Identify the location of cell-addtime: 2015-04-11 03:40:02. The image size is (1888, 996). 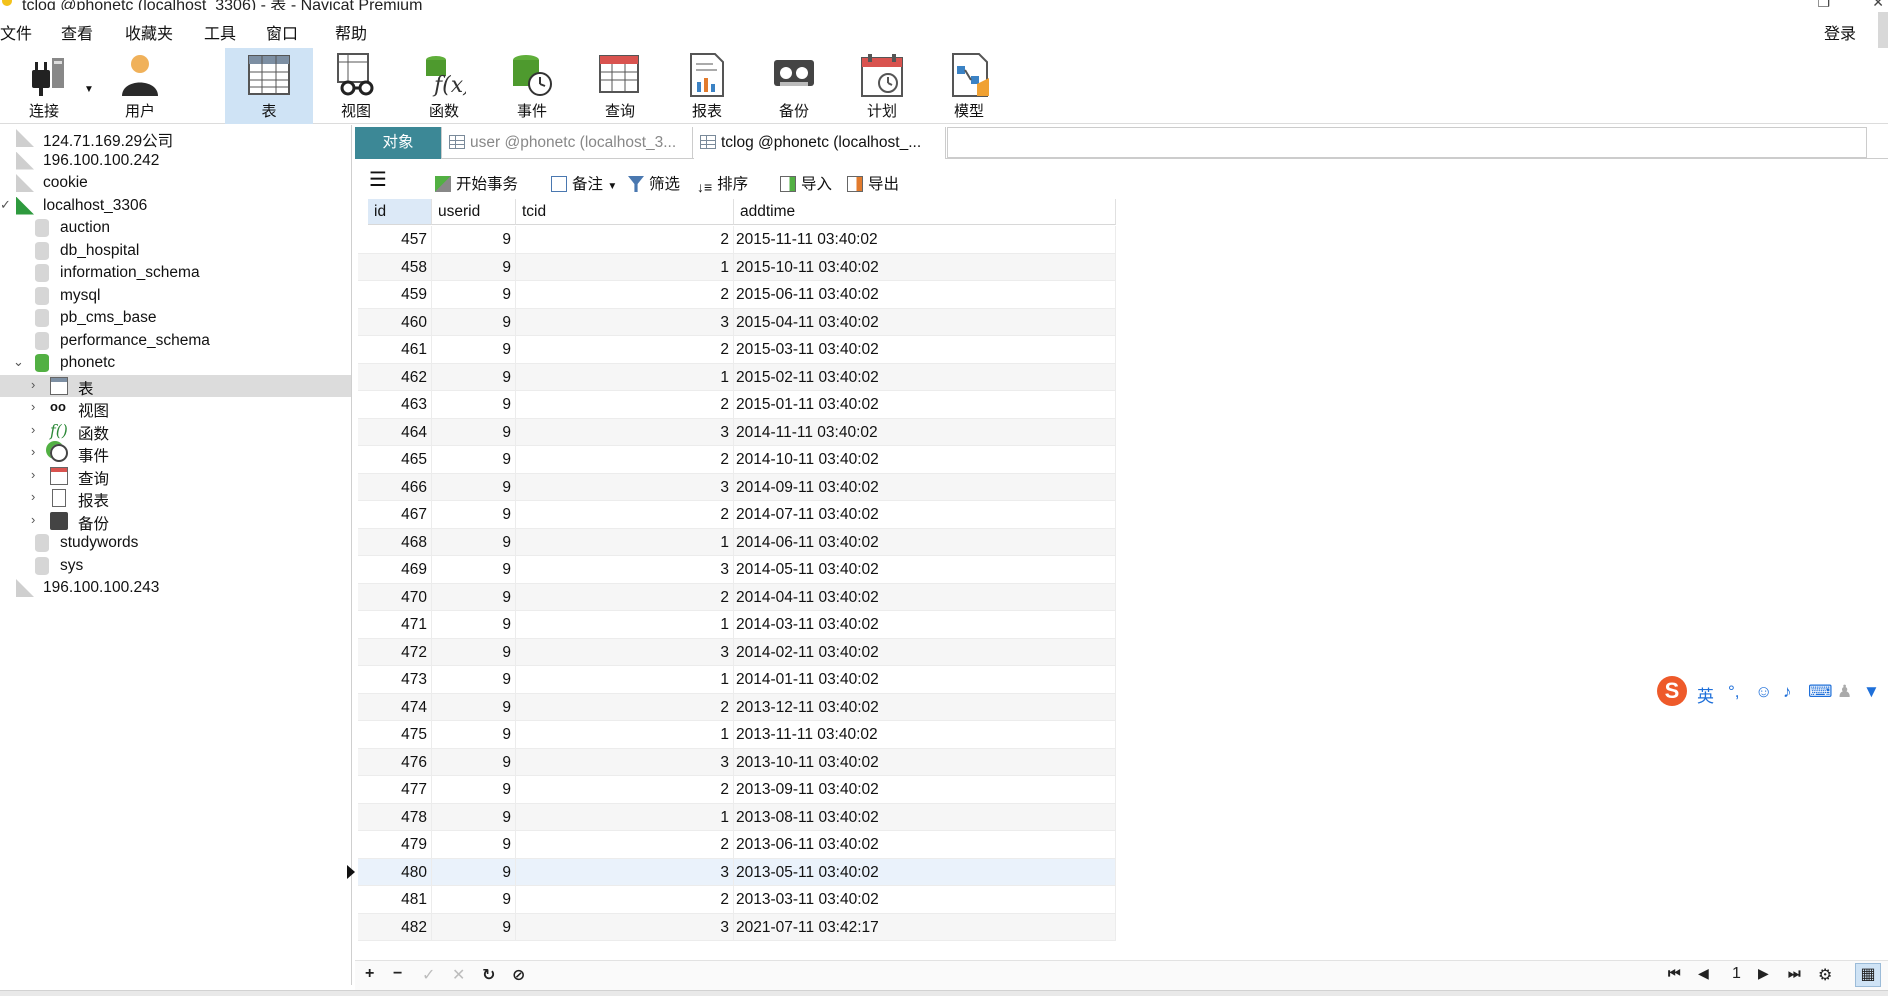
(925, 322).